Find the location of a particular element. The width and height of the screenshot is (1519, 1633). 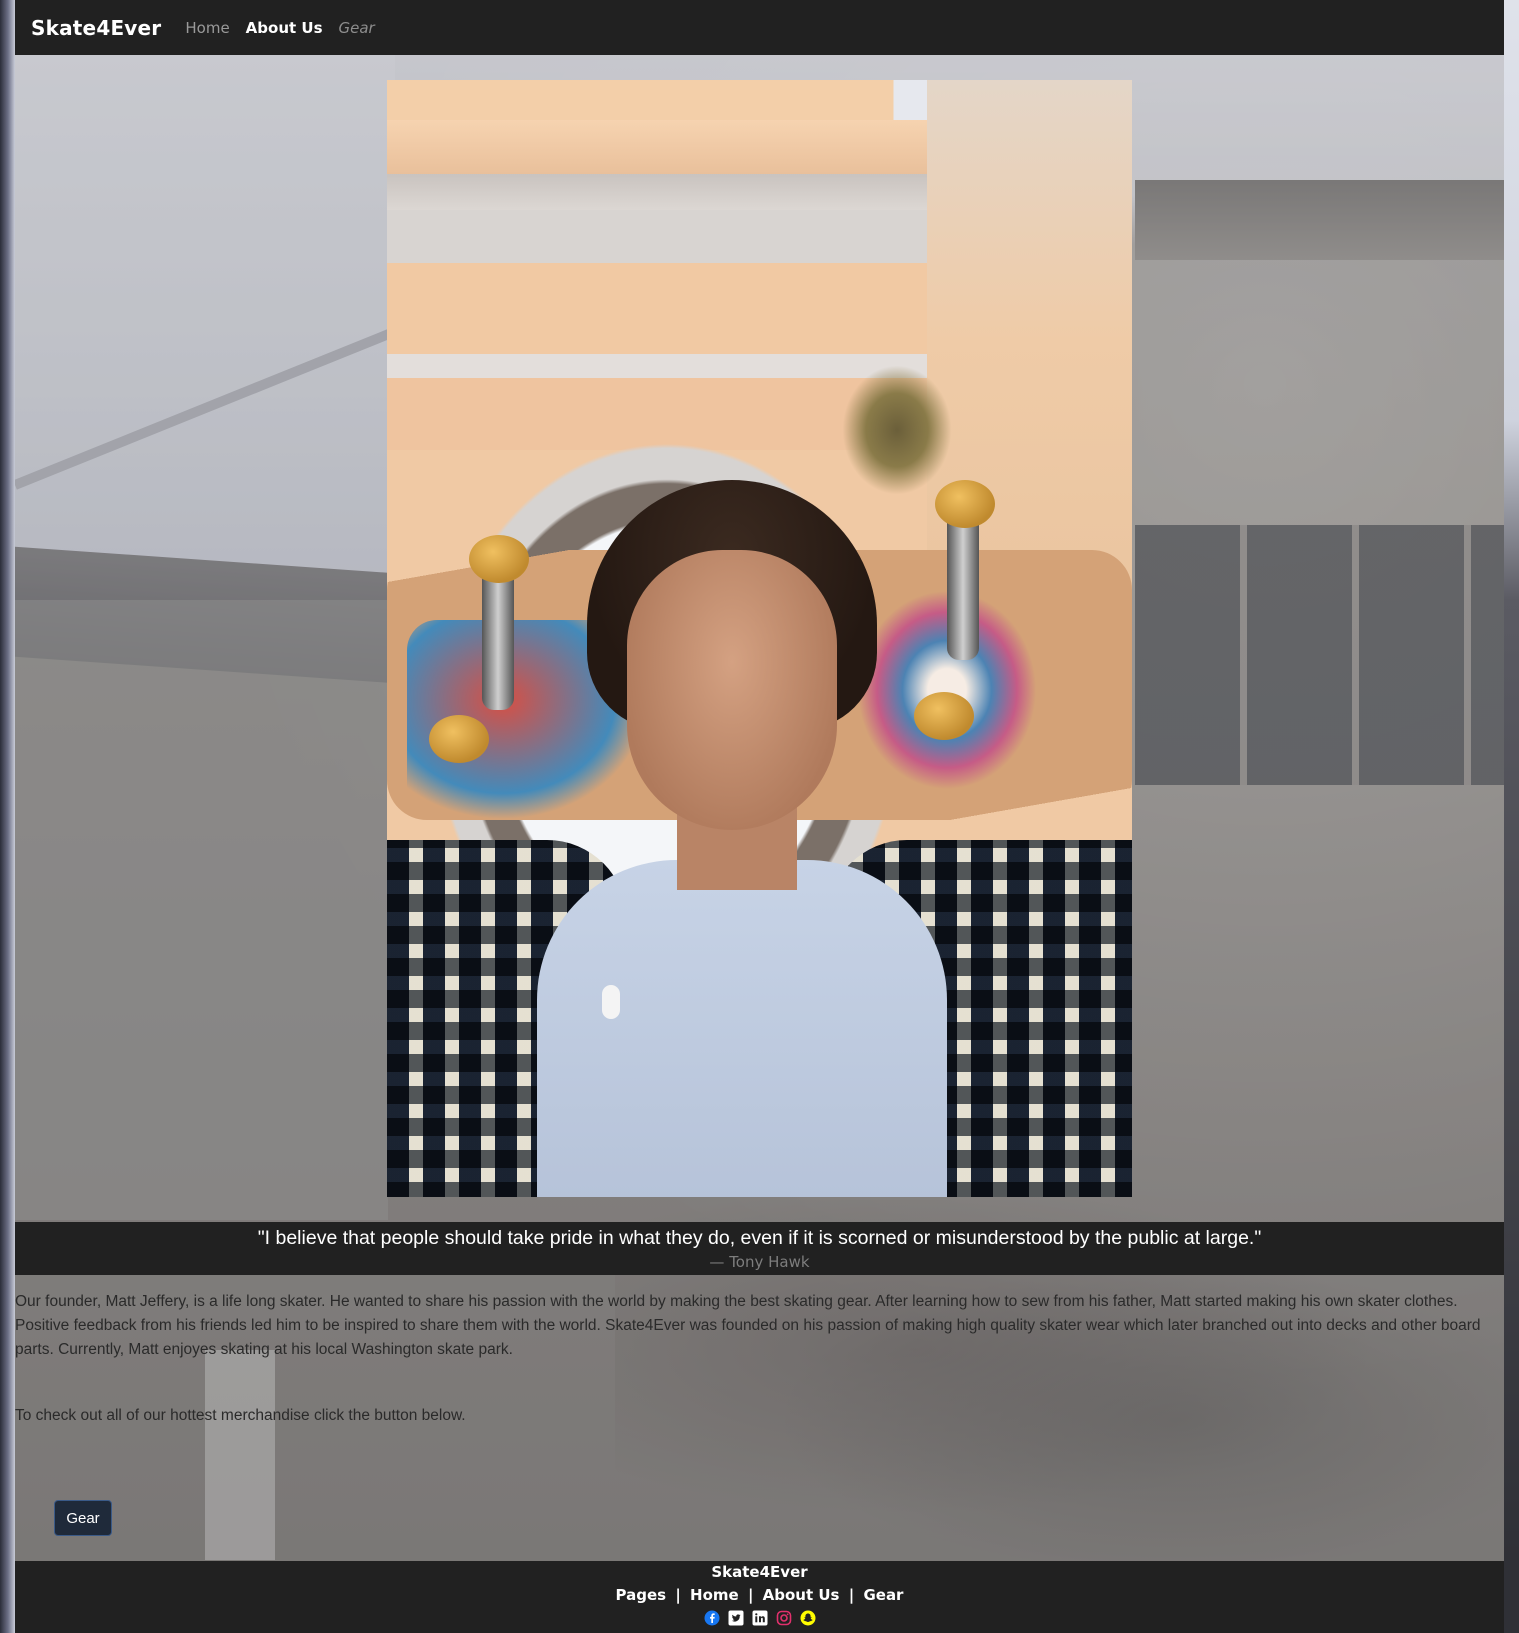

hero-earbud is located at coordinates (611, 1002).